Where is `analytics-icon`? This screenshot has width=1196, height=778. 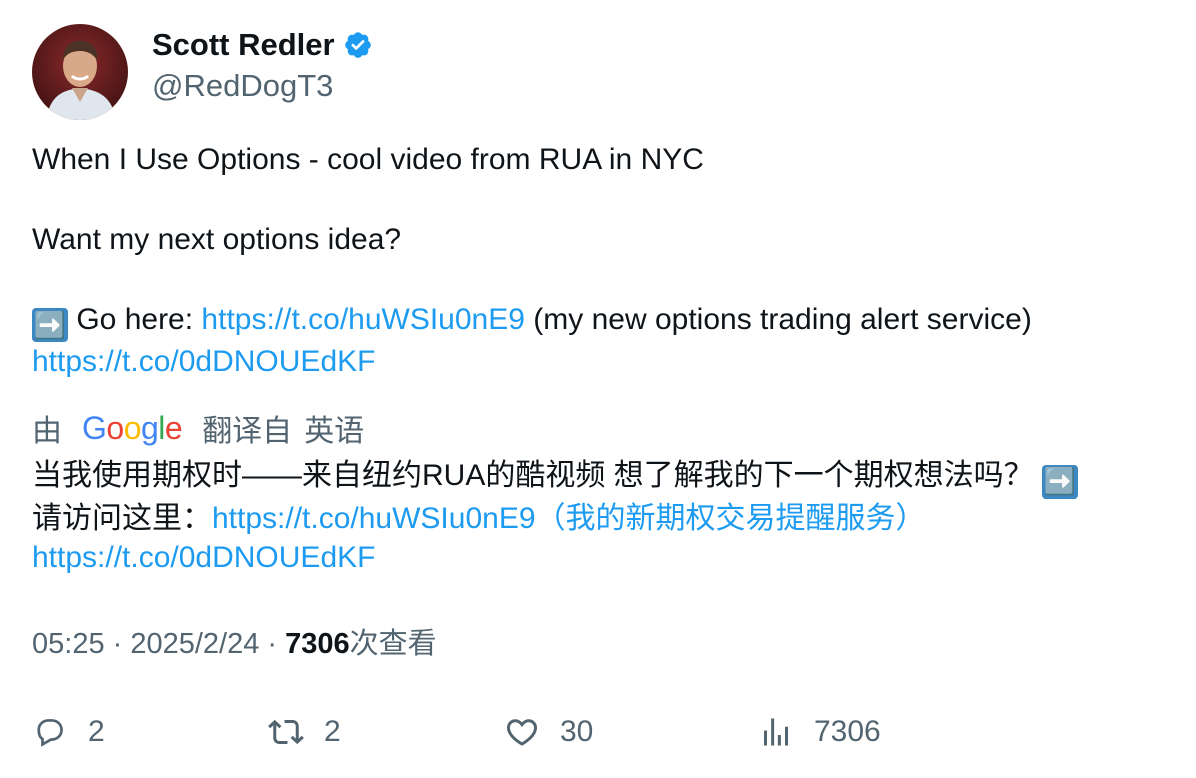
analytics-icon is located at coordinates (776, 732).